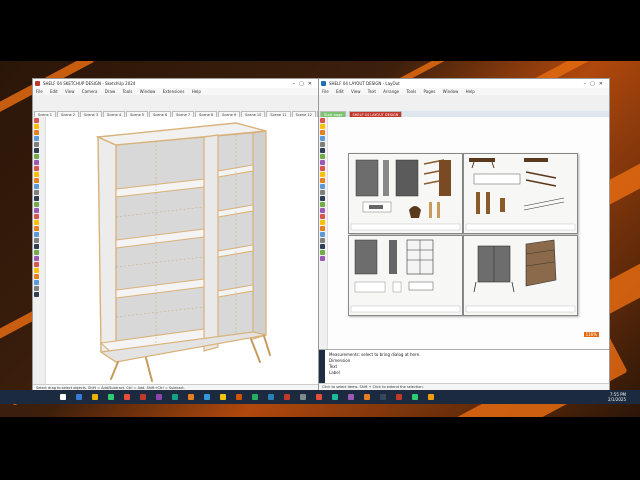 This screenshot has height=480, width=640. What do you see at coordinates (470, 91) in the screenshot?
I see `lmenu-help: Help` at bounding box center [470, 91].